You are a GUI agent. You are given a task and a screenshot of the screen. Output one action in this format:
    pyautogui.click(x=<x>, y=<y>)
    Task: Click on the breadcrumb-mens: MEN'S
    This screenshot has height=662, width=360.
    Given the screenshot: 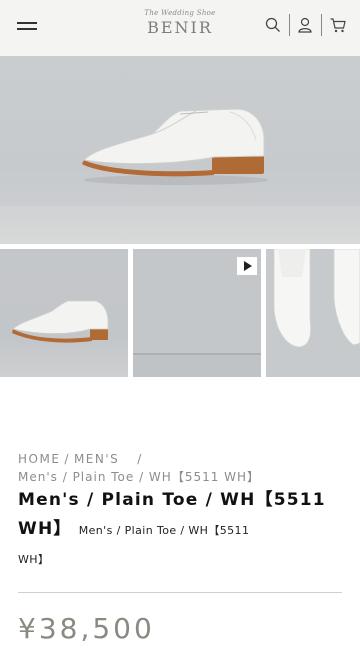 What is the action you would take?
    pyautogui.click(x=96, y=459)
    